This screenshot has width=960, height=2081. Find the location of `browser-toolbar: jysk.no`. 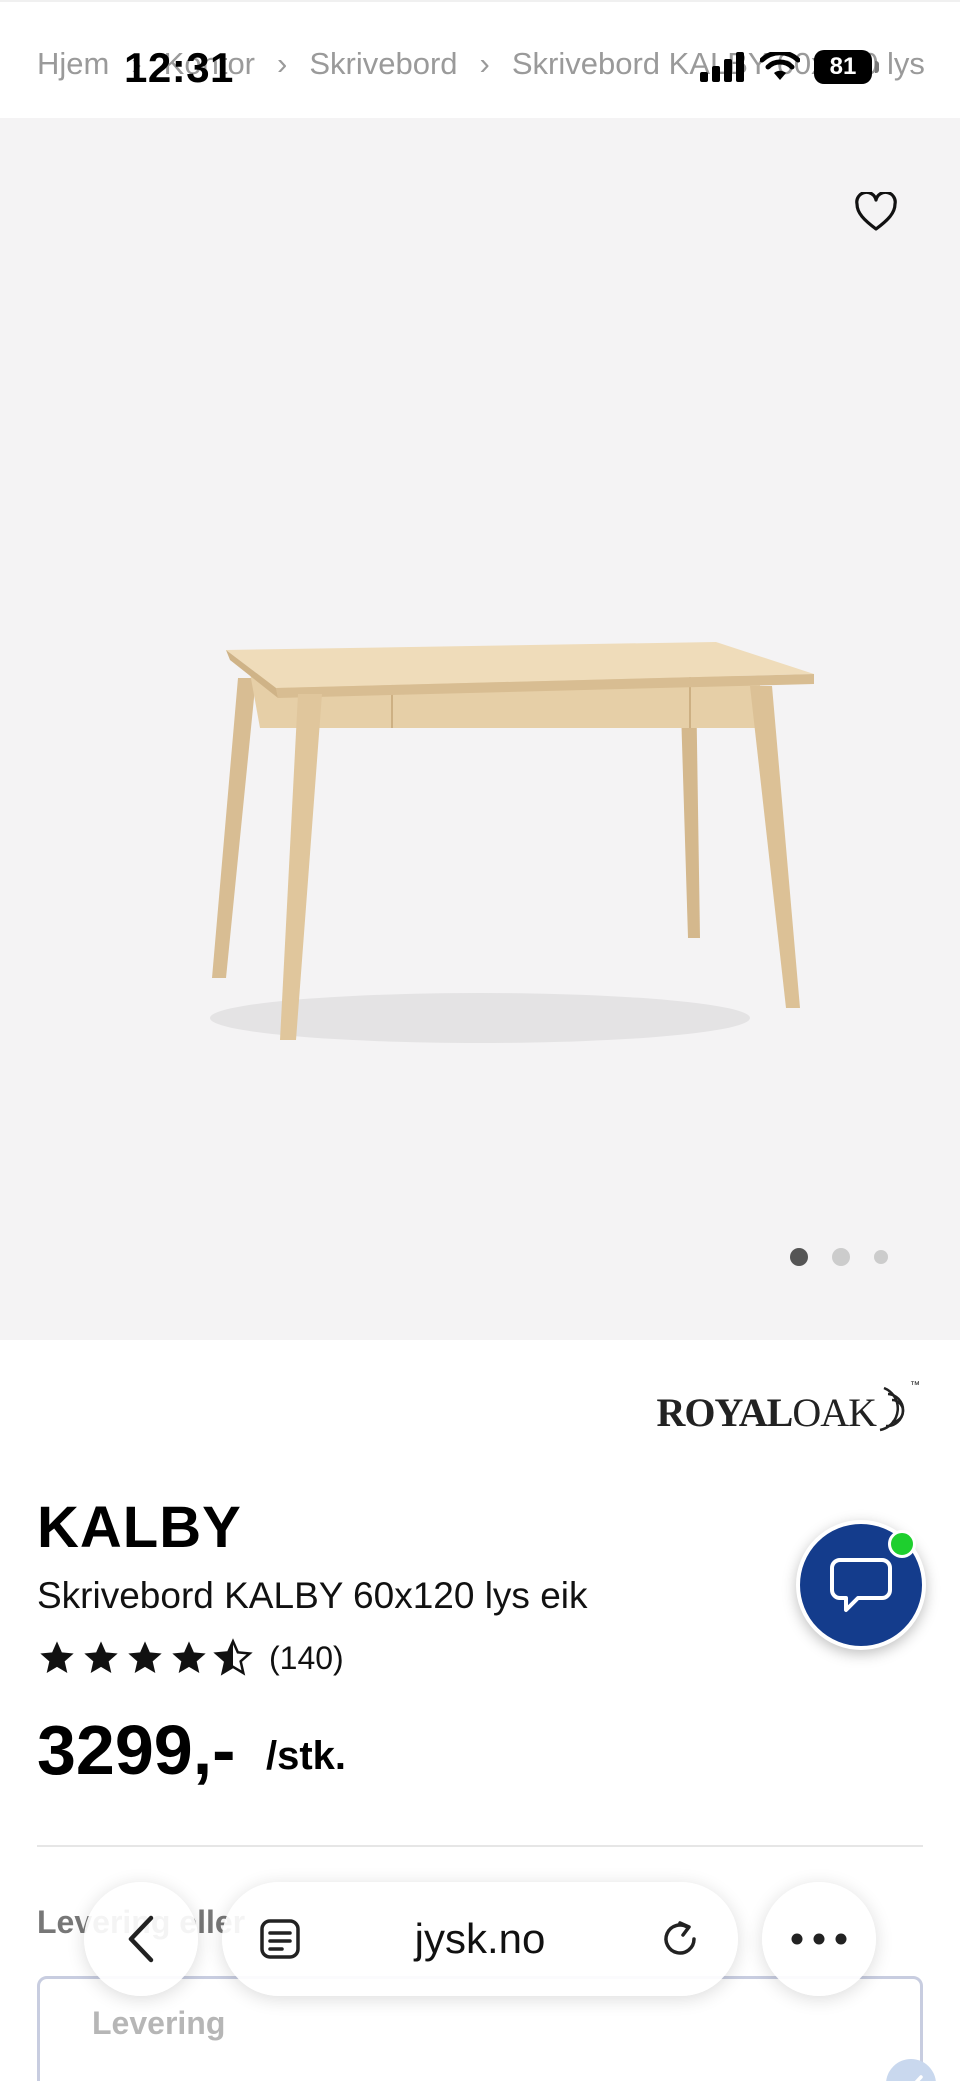

browser-toolbar: jysk.no is located at coordinates (480, 1940).